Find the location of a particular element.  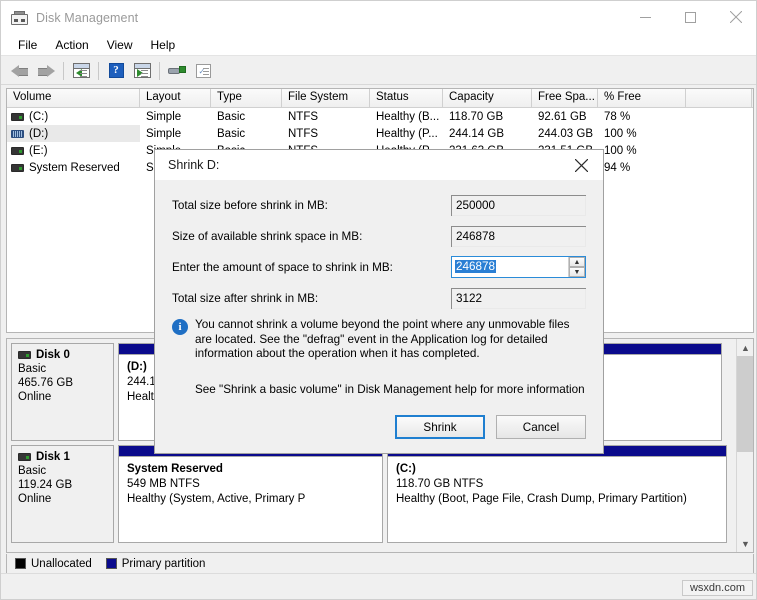

column-header-type: Type is located at coordinates (246, 98).